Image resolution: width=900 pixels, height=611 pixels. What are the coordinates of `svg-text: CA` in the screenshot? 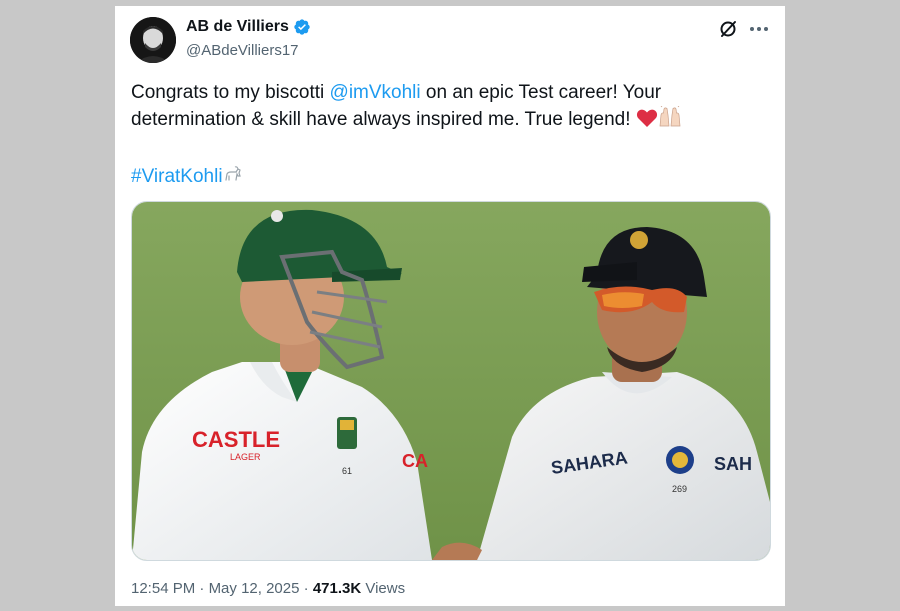 It's located at (415, 461).